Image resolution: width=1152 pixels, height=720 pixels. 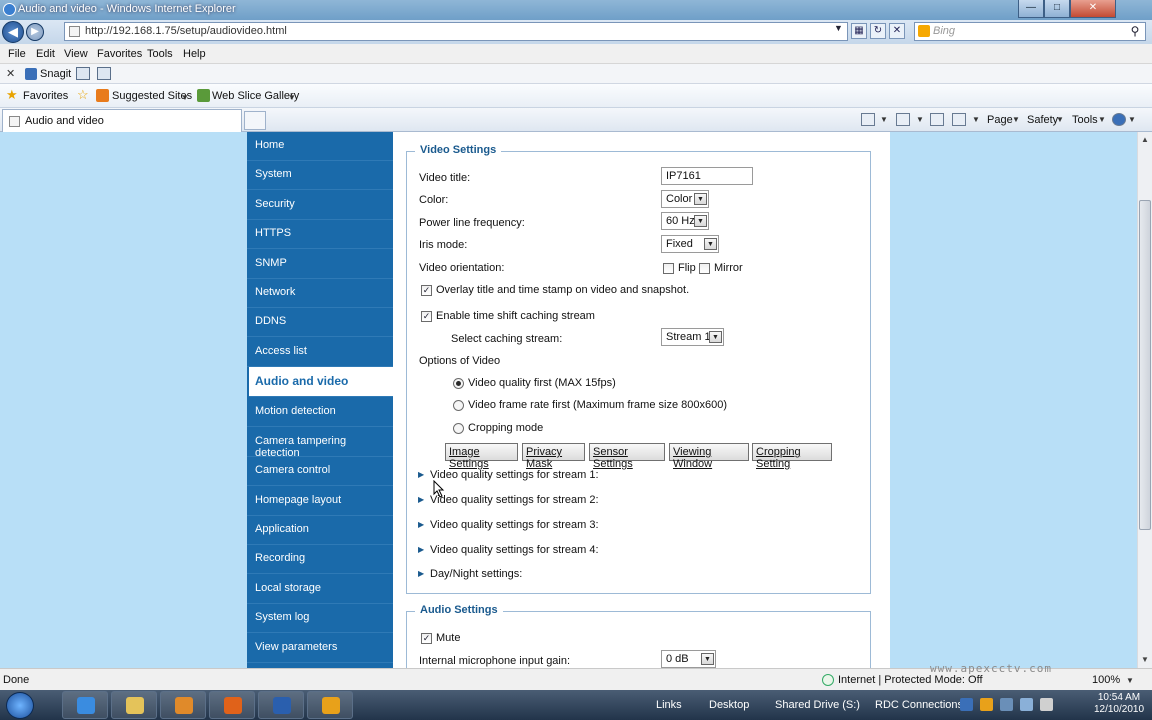 I want to click on taskbar-firefox-button, so click(x=232, y=705).